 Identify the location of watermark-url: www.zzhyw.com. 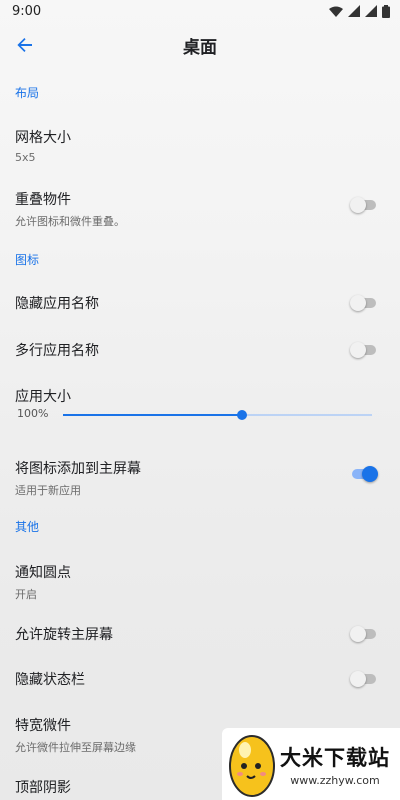
(335, 780).